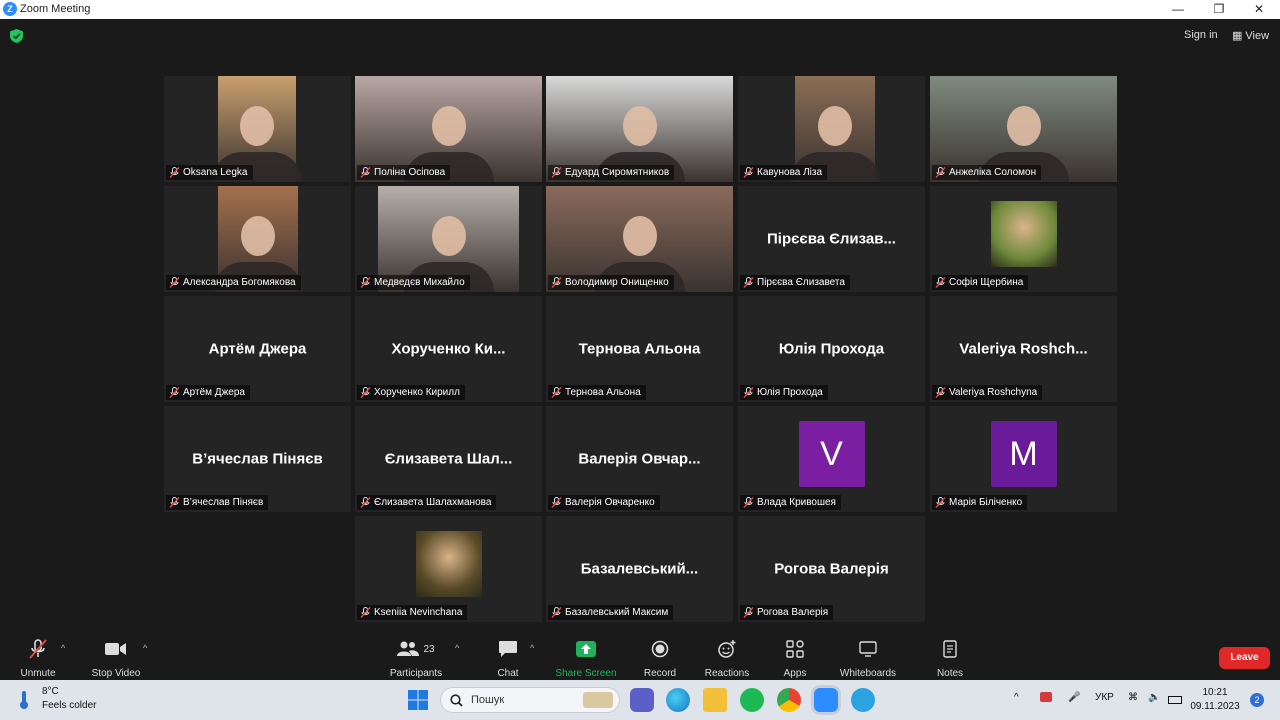 The height and width of the screenshot is (720, 1280). I want to click on input-language: УКР, so click(1104, 697).